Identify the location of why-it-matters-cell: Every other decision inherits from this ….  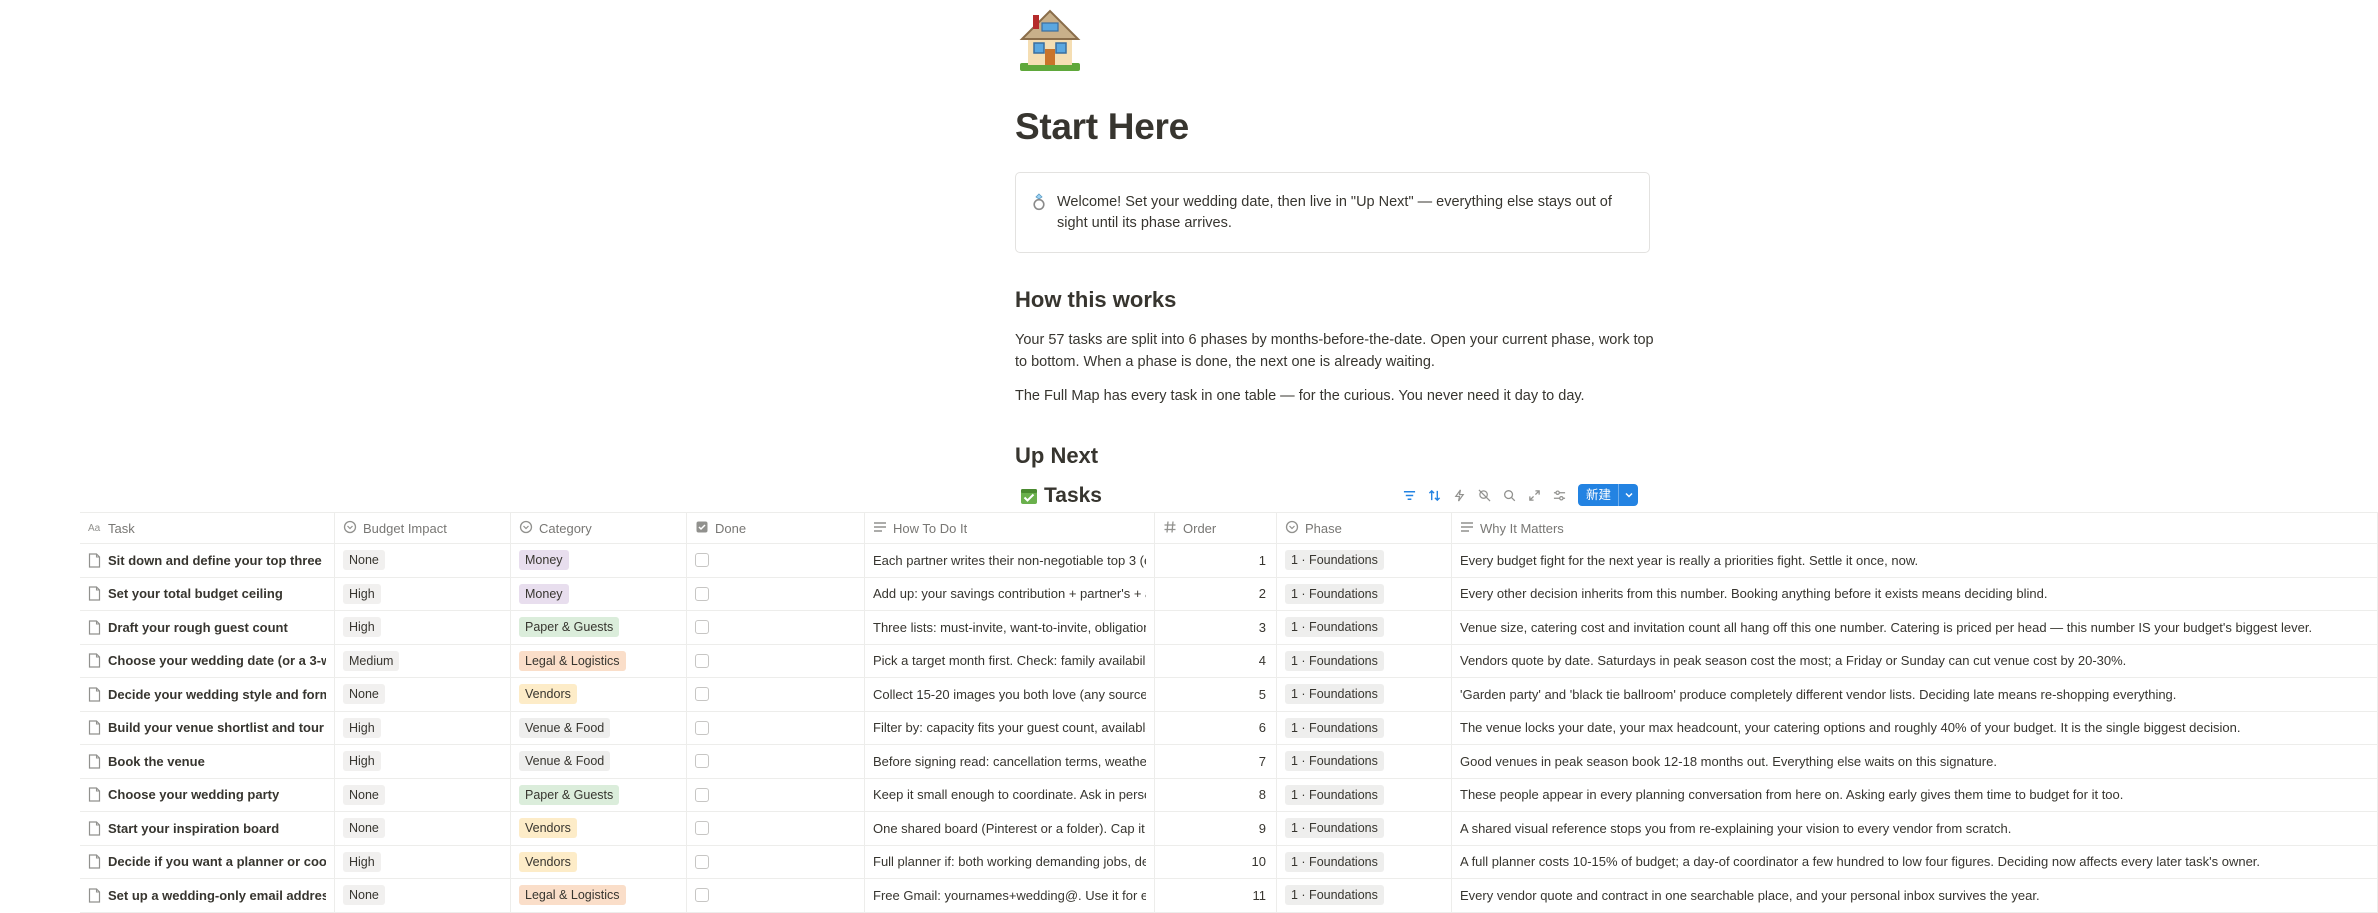
(1915, 593).